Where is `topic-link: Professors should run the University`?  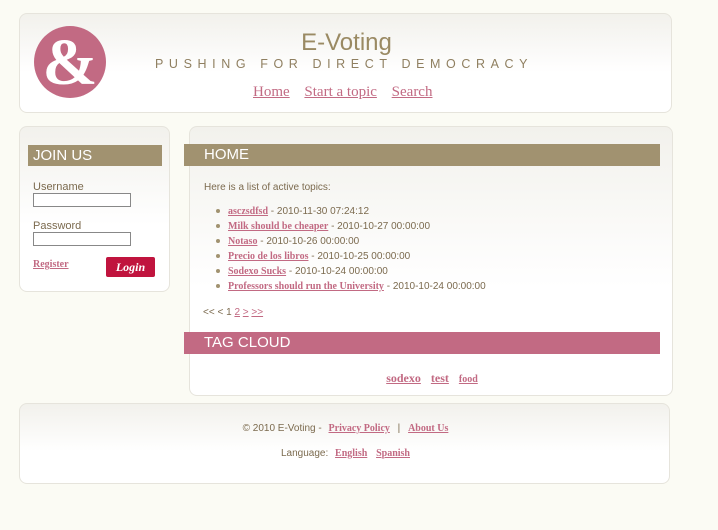
topic-link: Professors should run the University is located at coordinates (306, 286).